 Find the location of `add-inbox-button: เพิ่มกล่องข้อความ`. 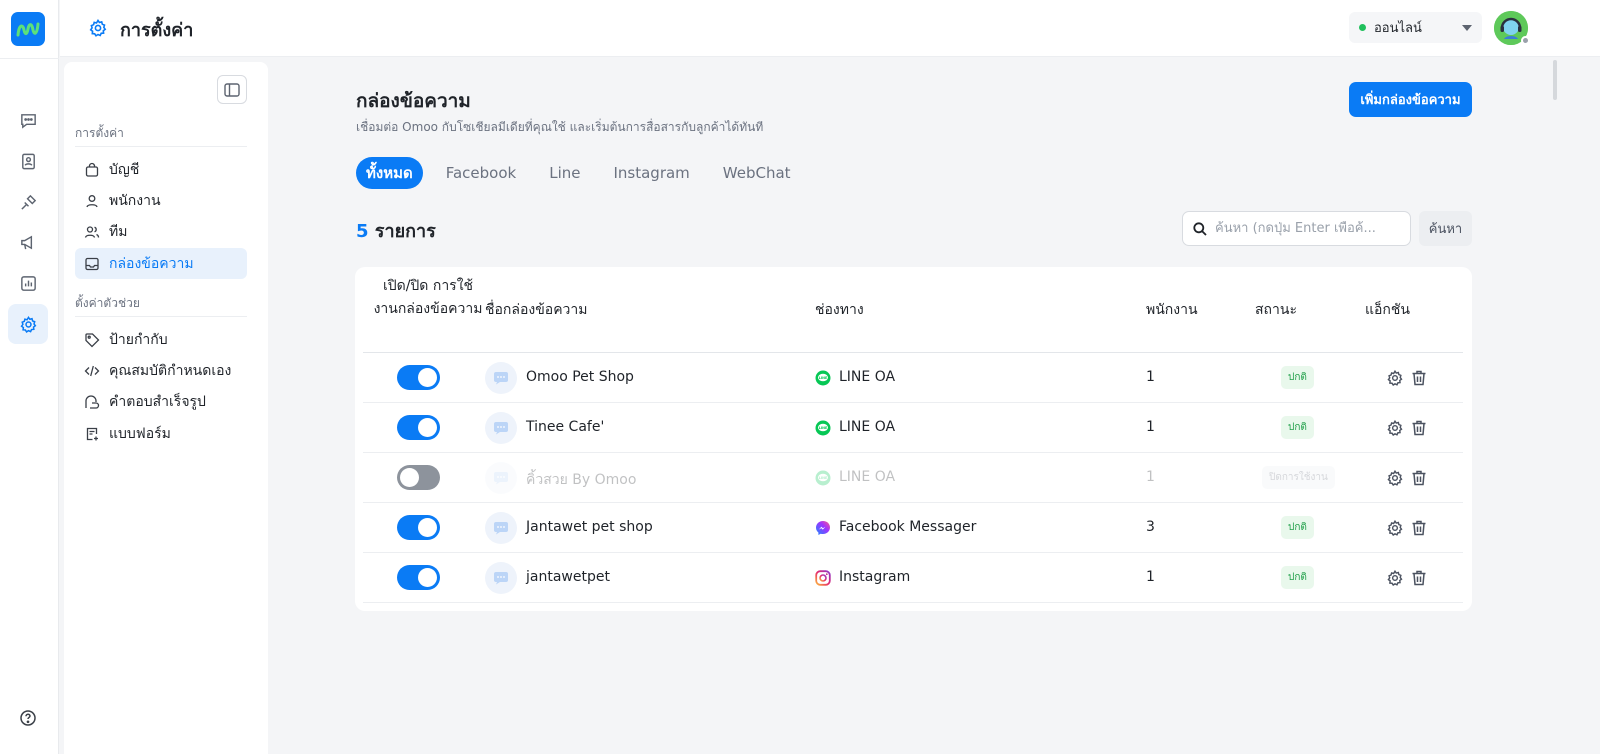

add-inbox-button: เพิ่มกล่องข้อความ is located at coordinates (1410, 99).